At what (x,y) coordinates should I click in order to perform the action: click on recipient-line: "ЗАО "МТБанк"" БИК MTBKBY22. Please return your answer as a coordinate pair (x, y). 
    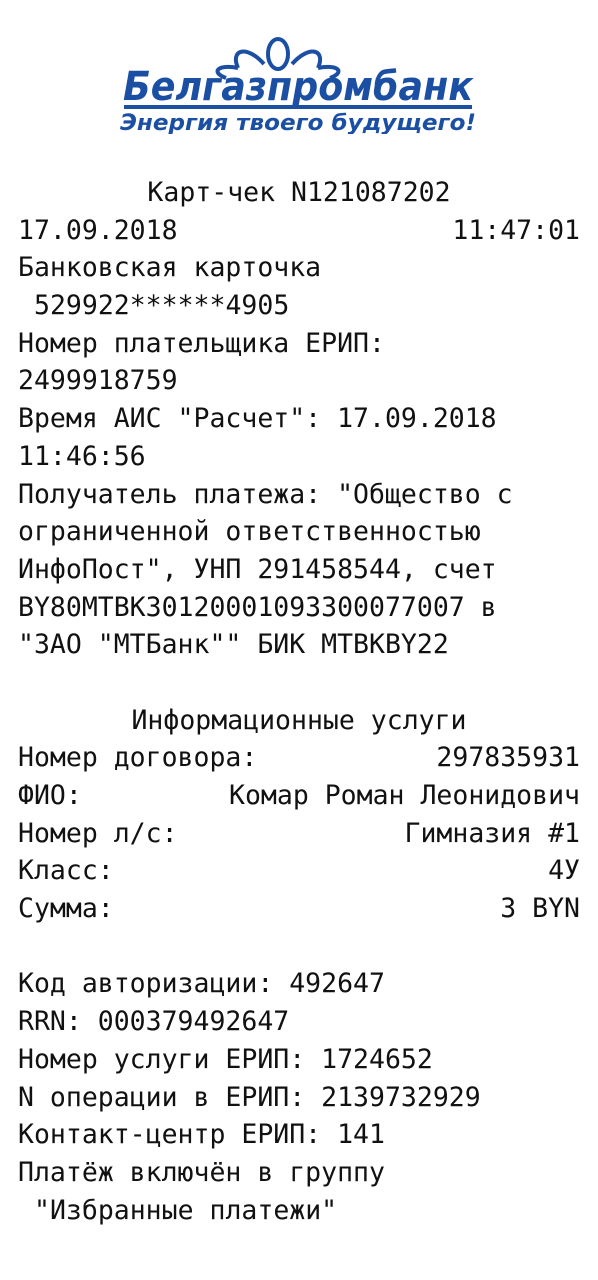
    Looking at the image, I should click on (233, 645).